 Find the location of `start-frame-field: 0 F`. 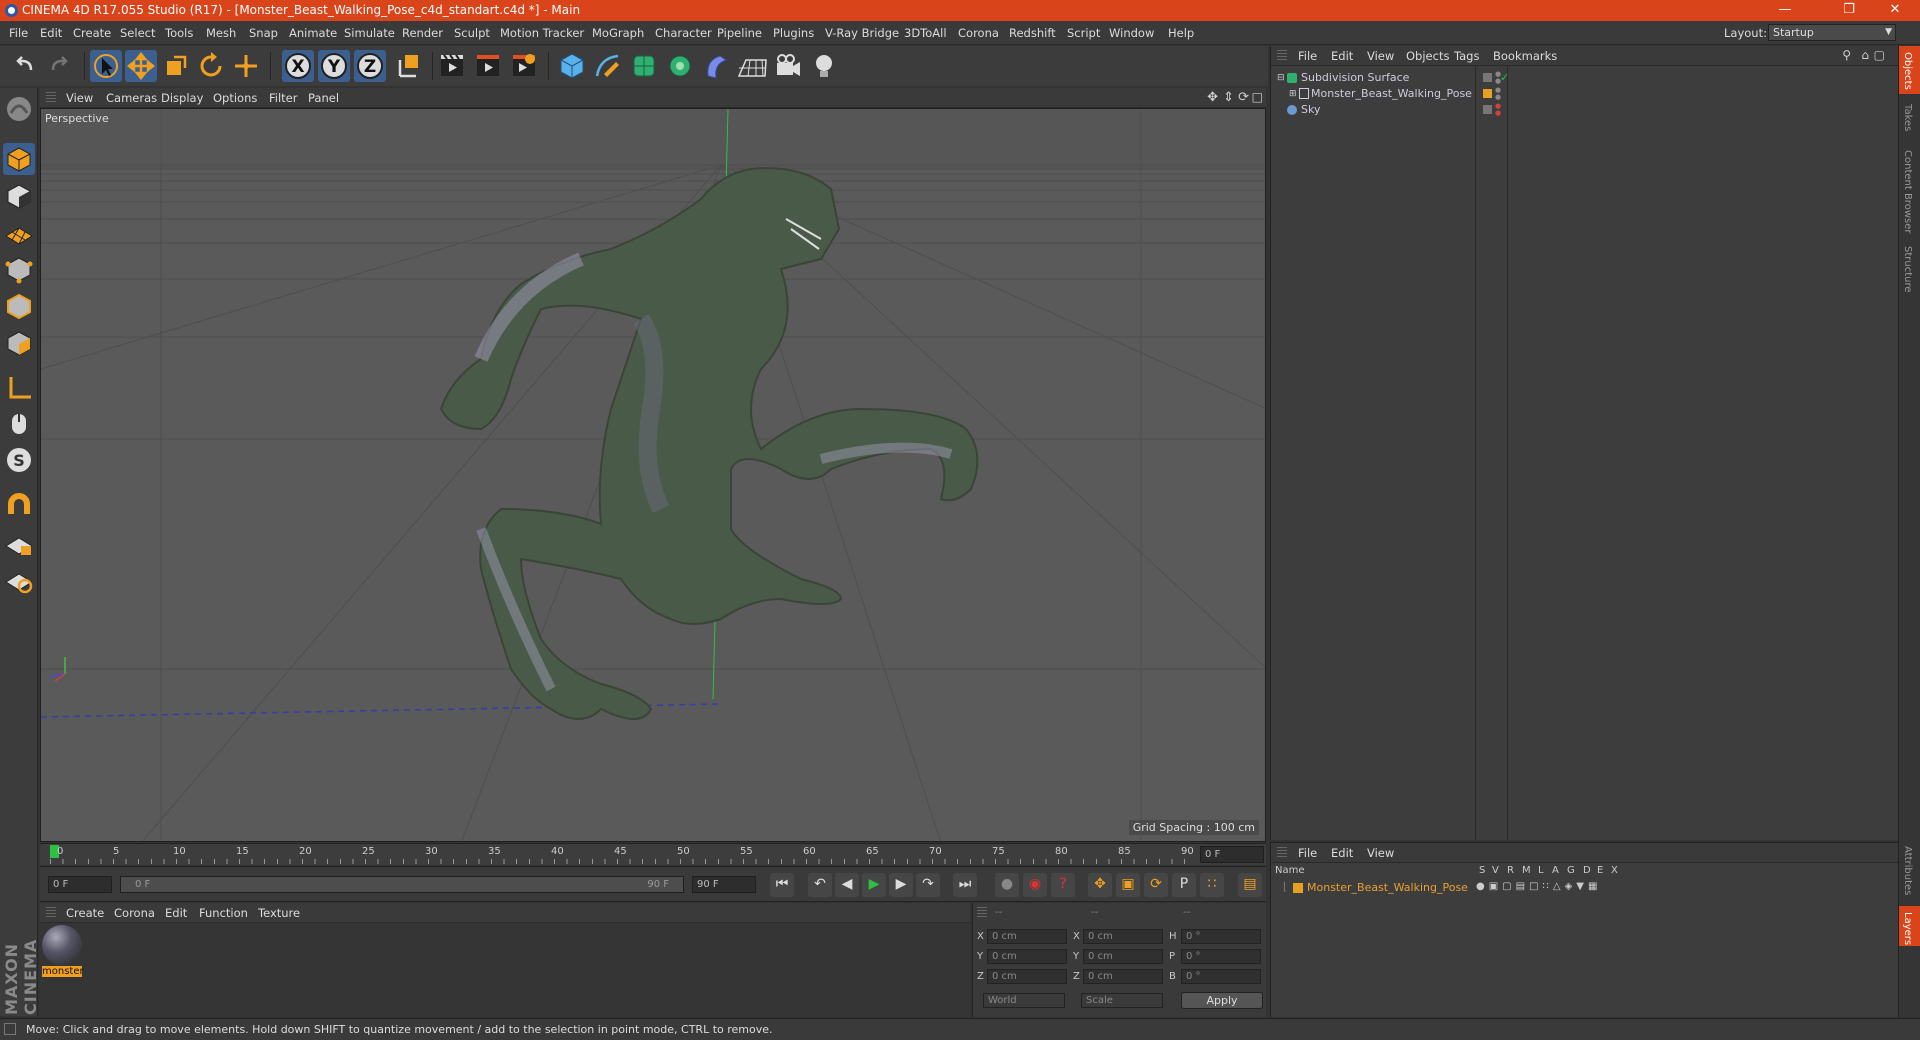

start-frame-field: 0 F is located at coordinates (80, 884).